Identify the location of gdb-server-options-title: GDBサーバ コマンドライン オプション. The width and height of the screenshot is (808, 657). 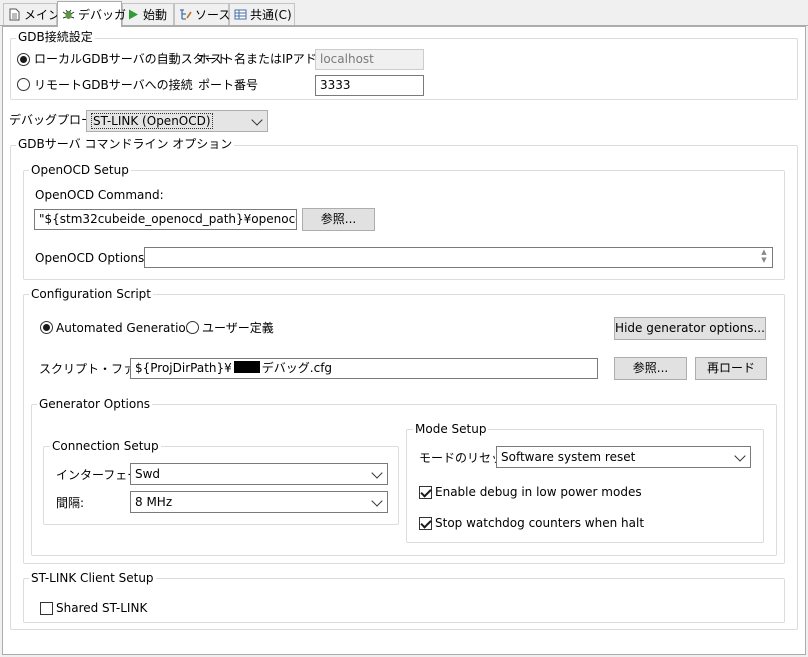
(125, 144).